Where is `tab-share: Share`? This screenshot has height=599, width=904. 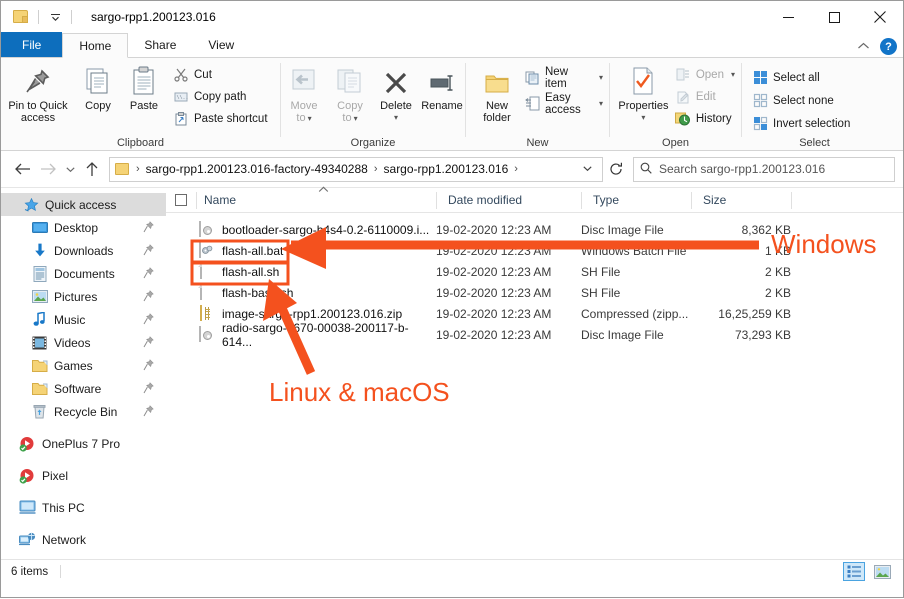
tab-share: Share is located at coordinates (160, 44).